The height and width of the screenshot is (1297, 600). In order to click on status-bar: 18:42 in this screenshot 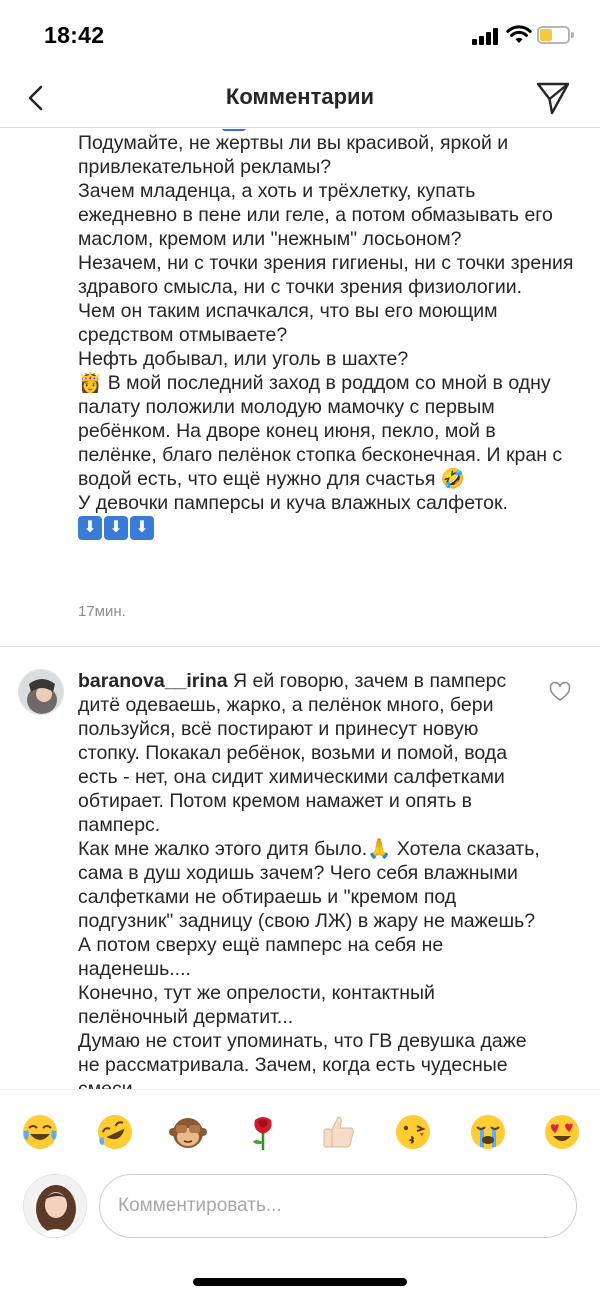, I will do `click(300, 35)`.